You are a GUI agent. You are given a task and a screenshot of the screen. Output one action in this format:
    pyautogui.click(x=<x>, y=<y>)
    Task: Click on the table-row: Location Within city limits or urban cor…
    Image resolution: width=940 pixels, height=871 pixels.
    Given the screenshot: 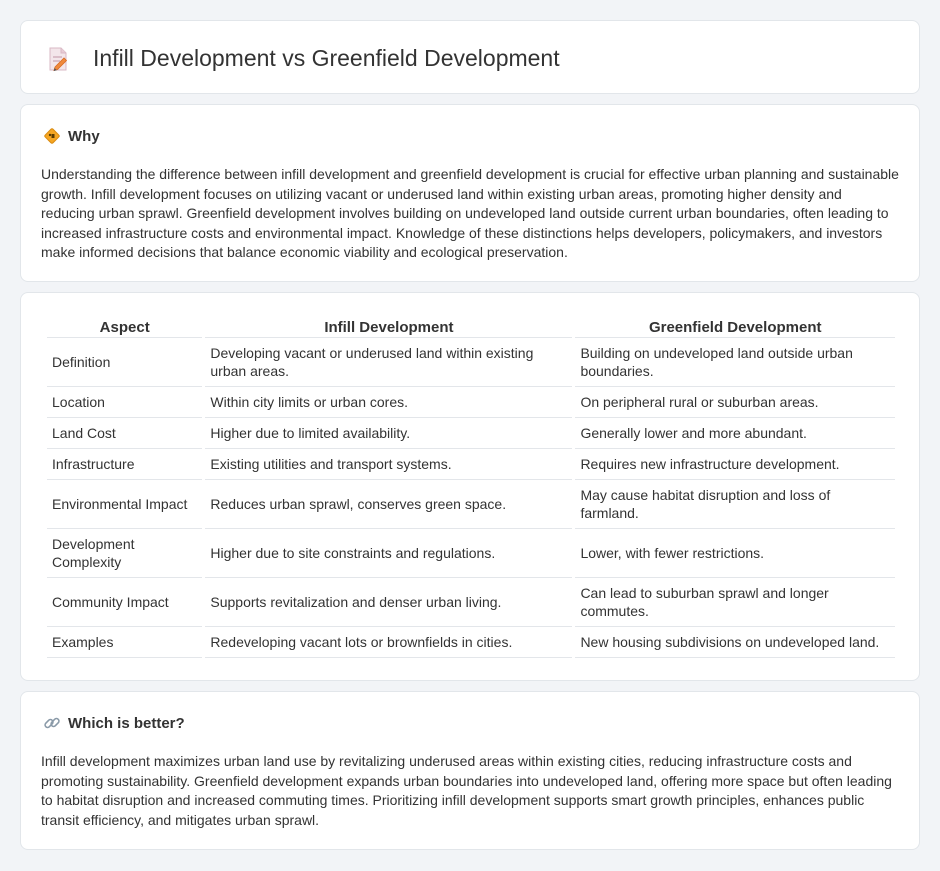 What is the action you would take?
    pyautogui.click(x=471, y=402)
    